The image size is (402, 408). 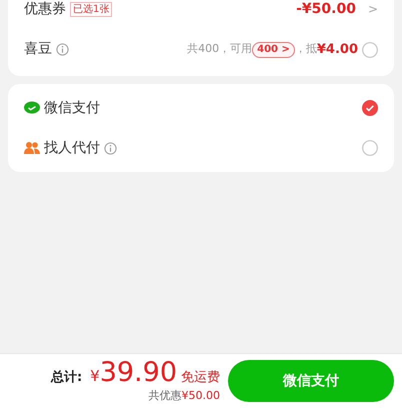 What do you see at coordinates (370, 108) in the screenshot?
I see `checked-radio` at bounding box center [370, 108].